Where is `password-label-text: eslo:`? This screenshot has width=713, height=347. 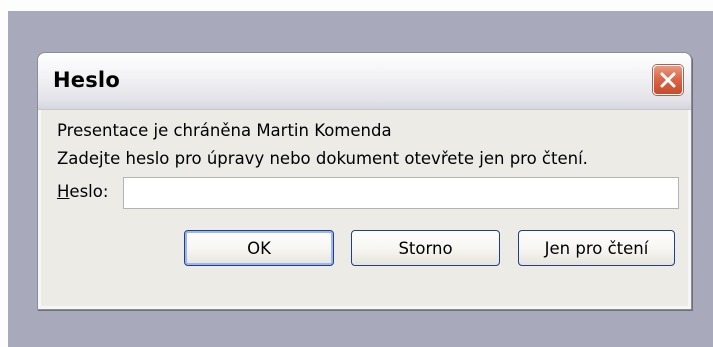 password-label-text: eslo: is located at coordinates (89, 191).